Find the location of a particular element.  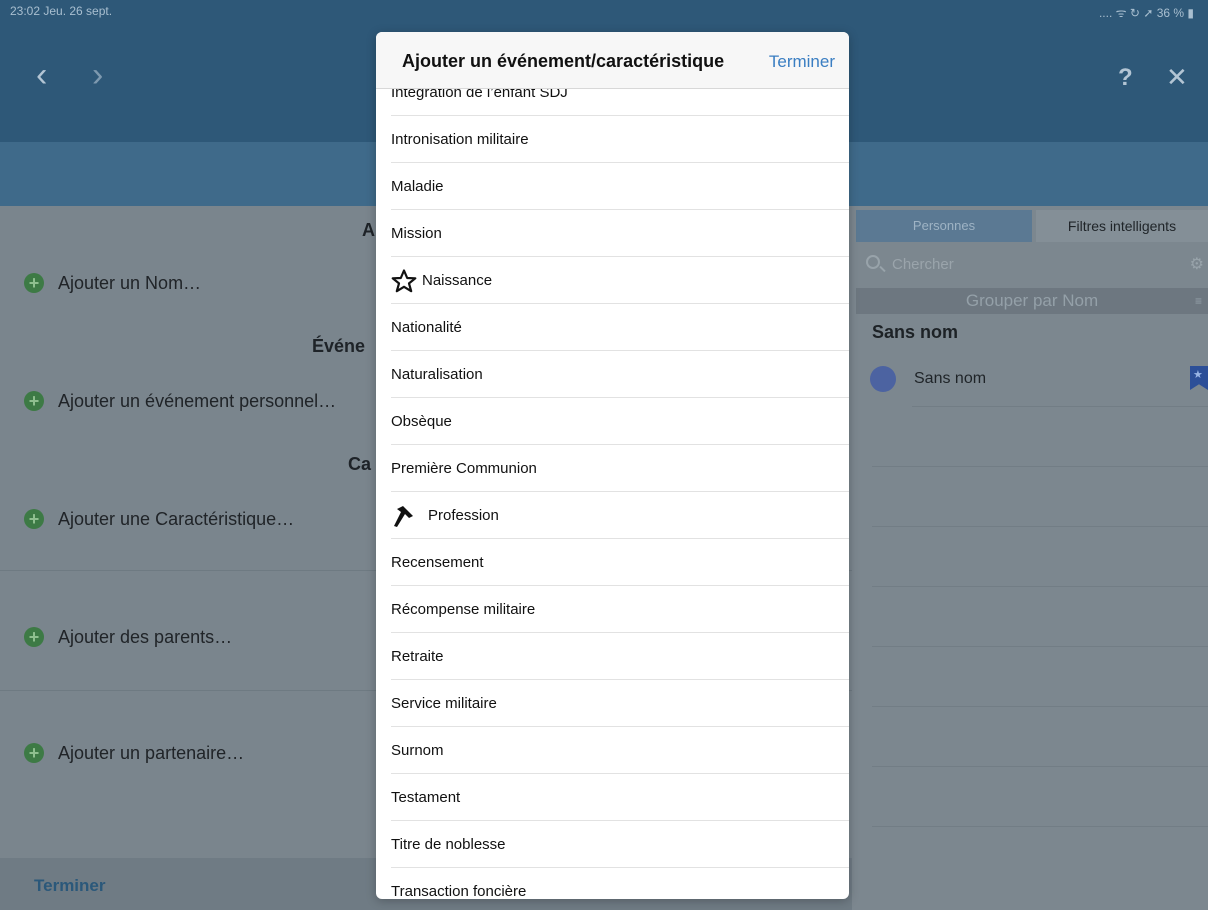

list-item-label: Profession is located at coordinates (463, 515).